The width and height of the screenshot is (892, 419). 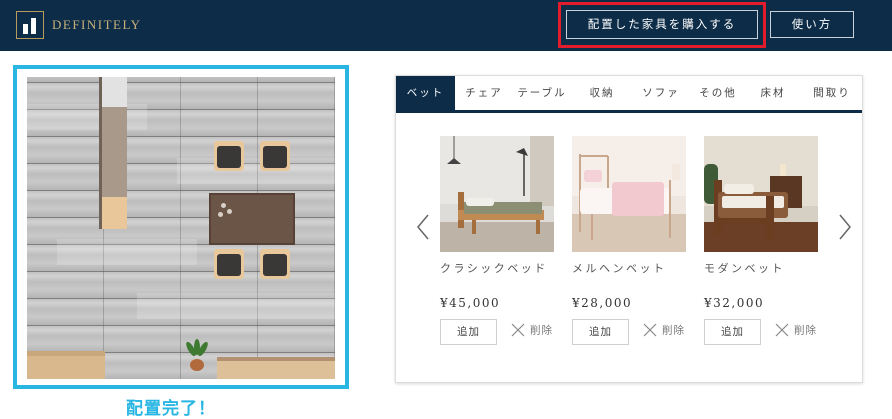 What do you see at coordinates (845, 227) in the screenshot?
I see `chevron-right-icon` at bounding box center [845, 227].